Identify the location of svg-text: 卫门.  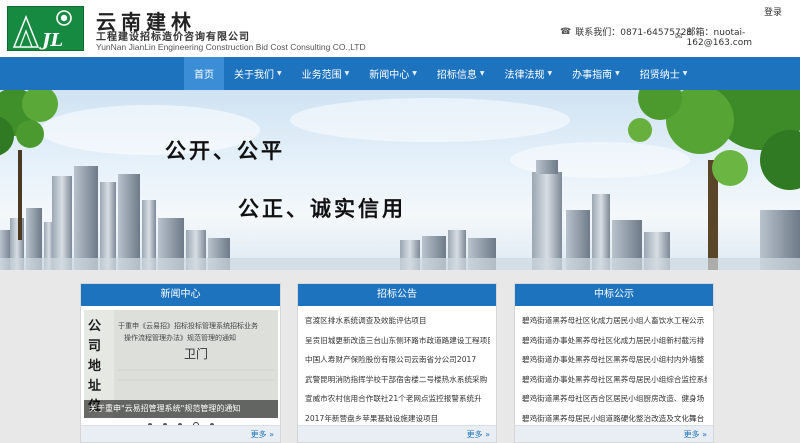
(196, 353).